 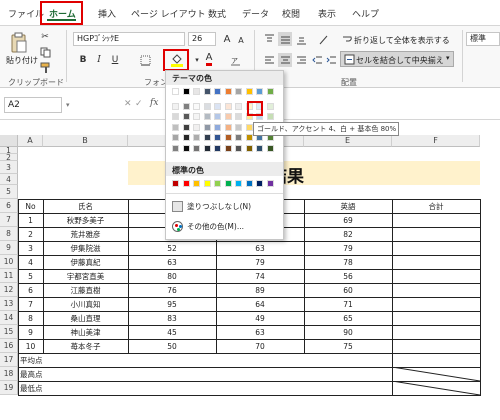 What do you see at coordinates (145, 60) in the screenshot?
I see `borders-icon` at bounding box center [145, 60].